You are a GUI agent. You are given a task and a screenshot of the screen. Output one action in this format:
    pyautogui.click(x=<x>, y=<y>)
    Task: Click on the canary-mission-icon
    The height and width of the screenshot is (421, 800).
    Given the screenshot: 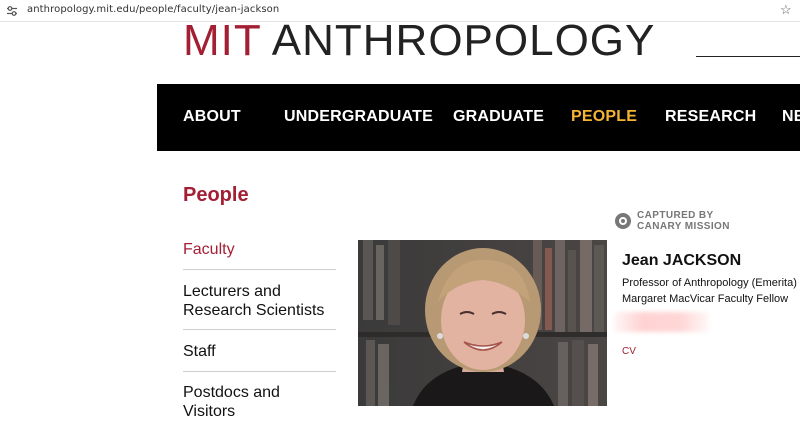 What is the action you would take?
    pyautogui.click(x=623, y=221)
    